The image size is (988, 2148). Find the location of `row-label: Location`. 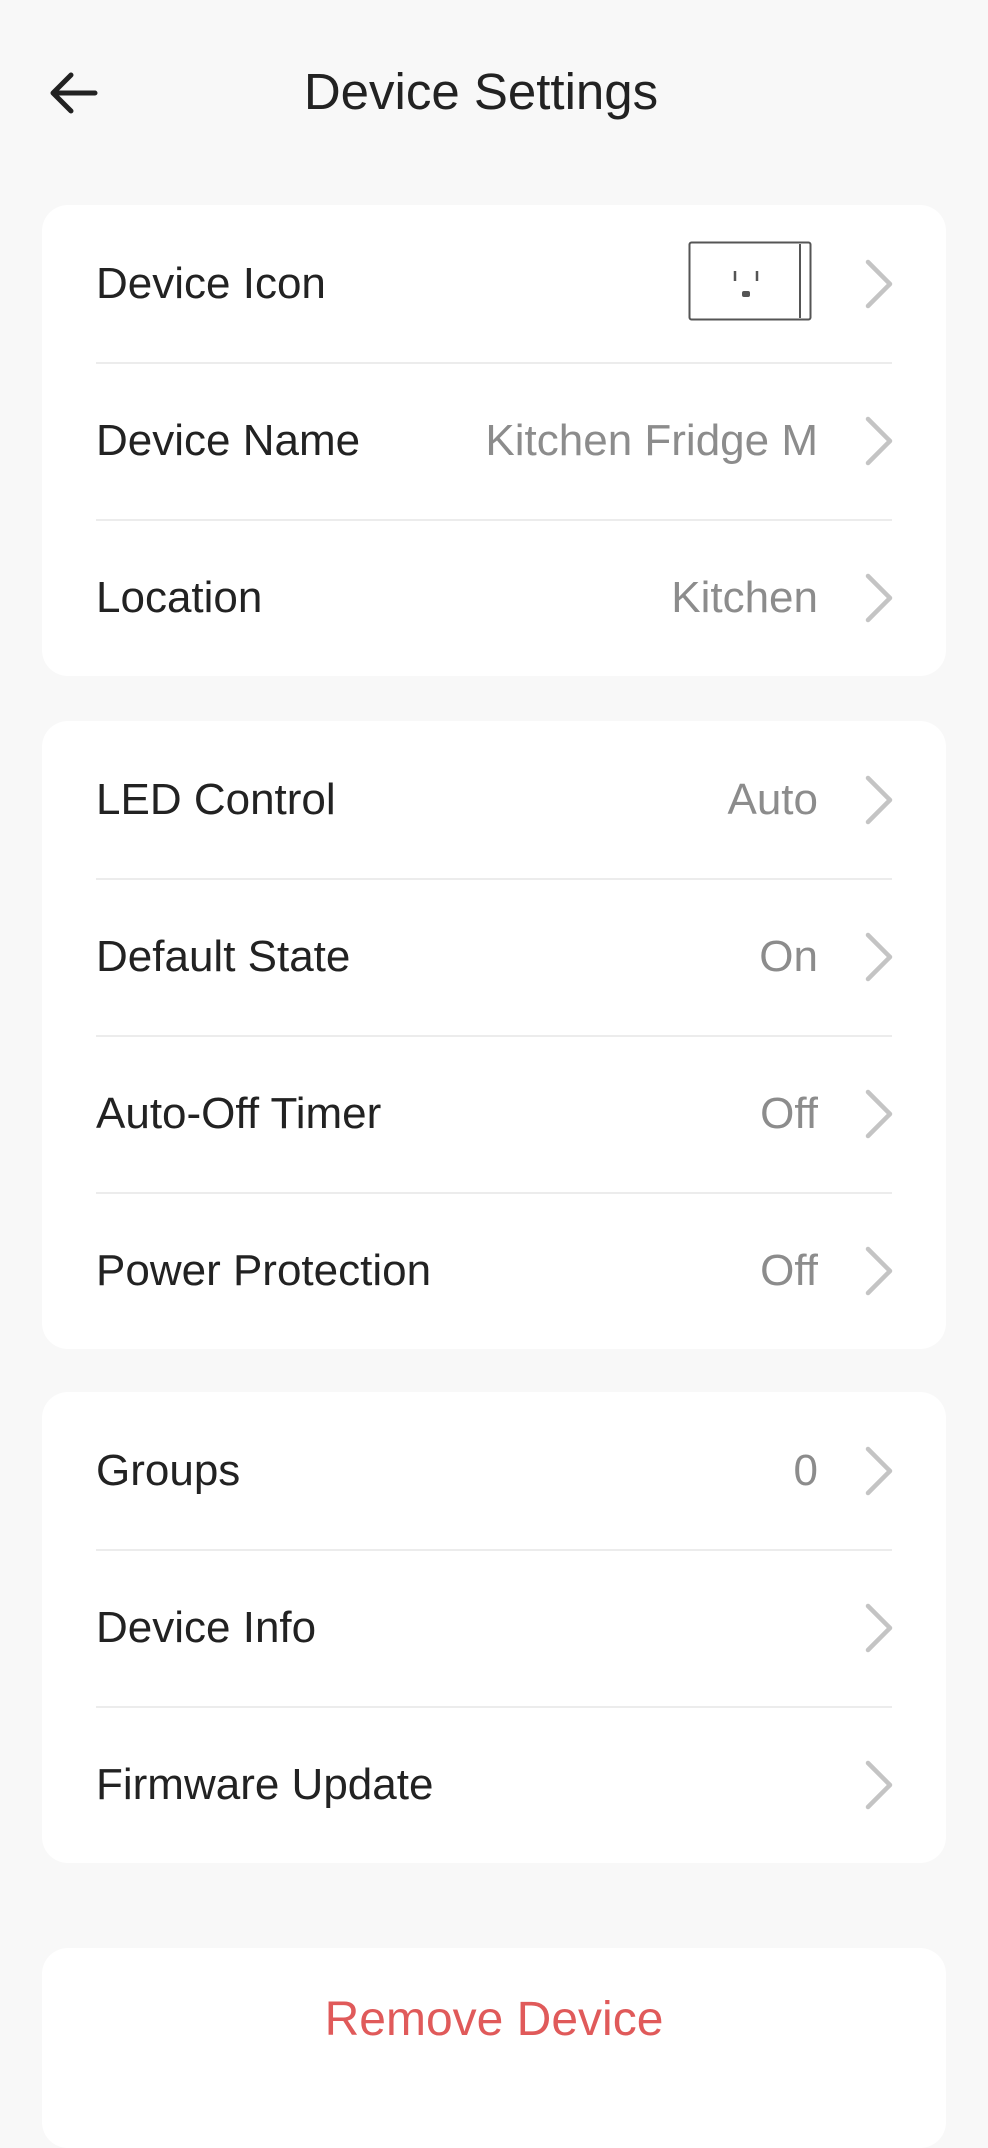

row-label: Location is located at coordinates (179, 597).